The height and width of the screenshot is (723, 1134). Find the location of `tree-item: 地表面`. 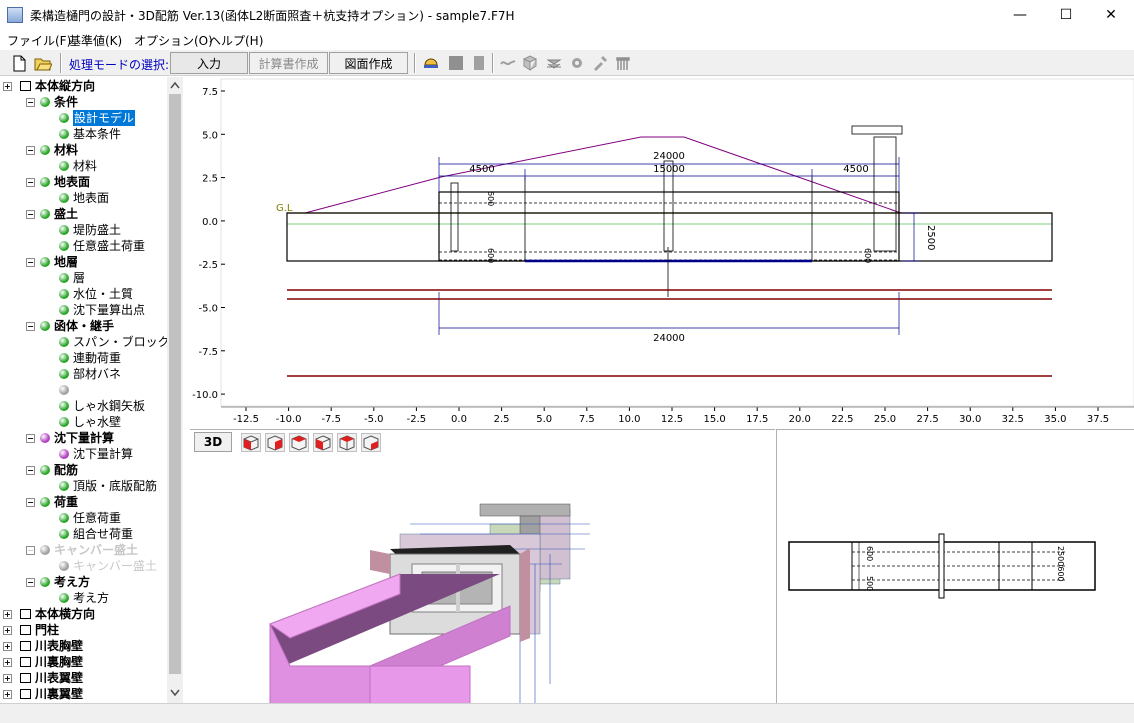

tree-item: 地表面 is located at coordinates (83, 198).